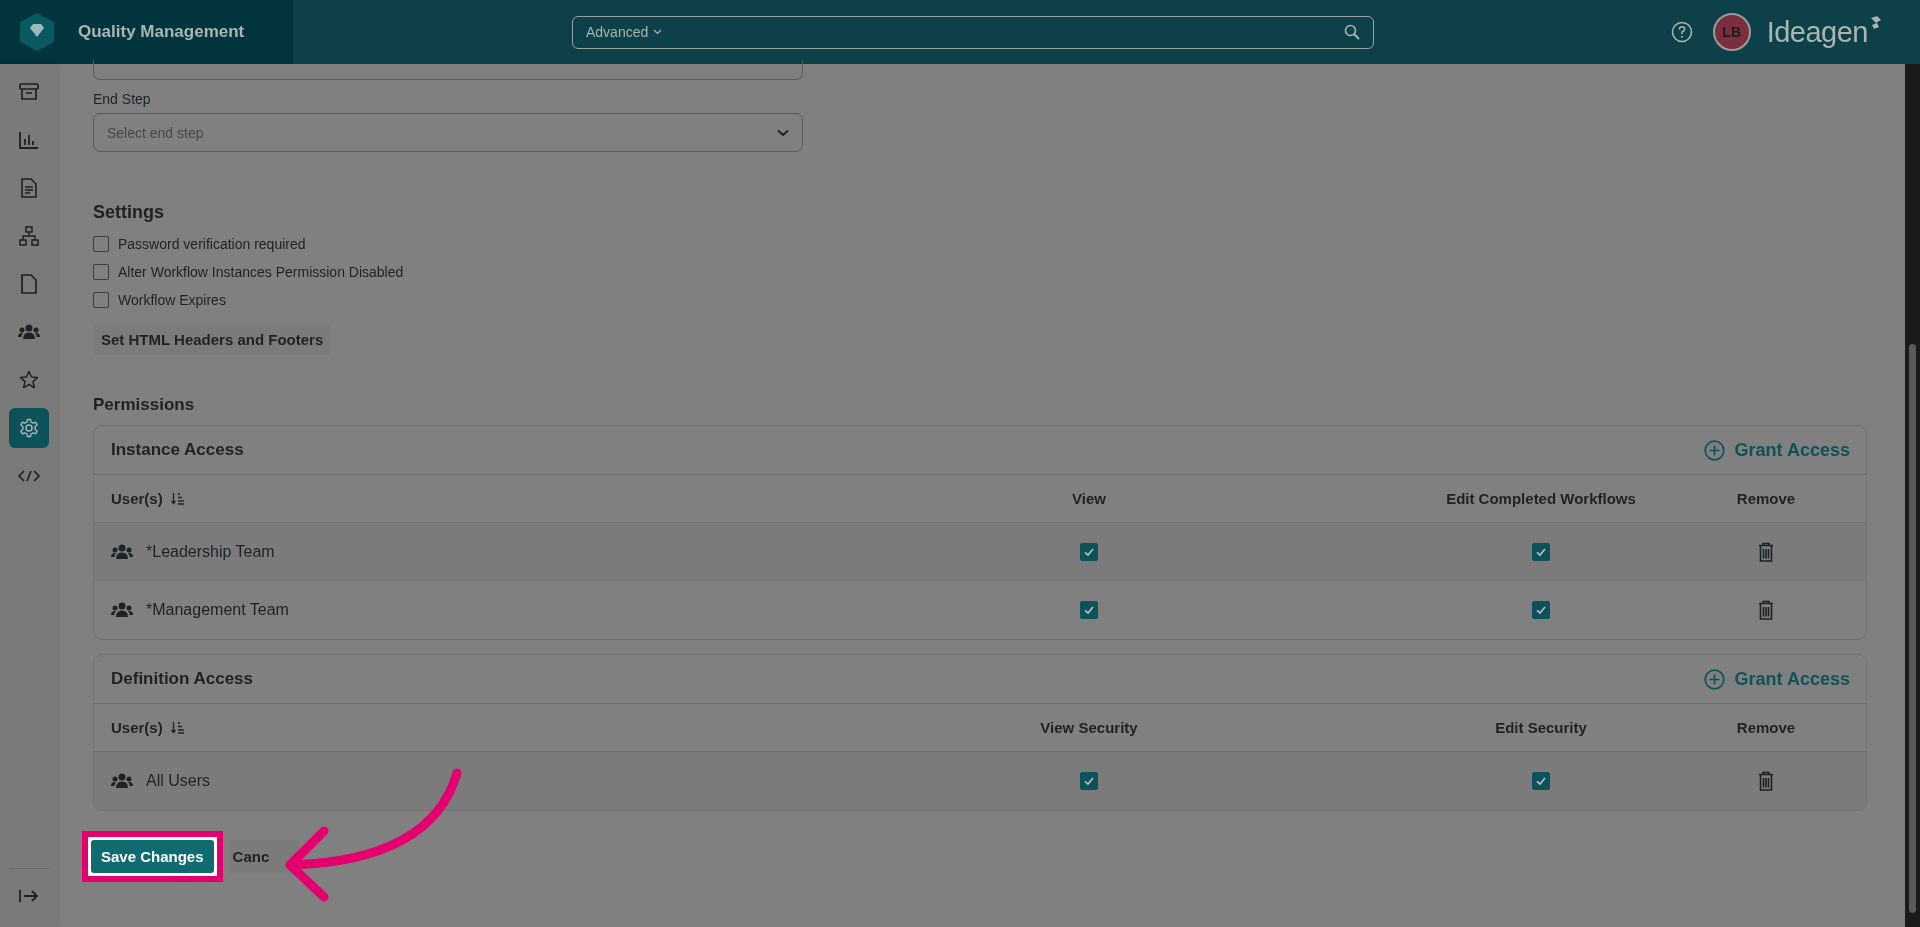  Describe the element at coordinates (129, 212) in the screenshot. I see `section-heading: Settings` at that location.